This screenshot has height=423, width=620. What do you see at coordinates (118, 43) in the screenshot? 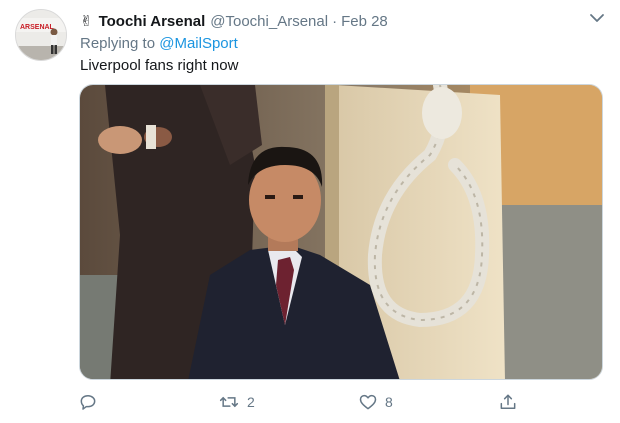
I see `replying-to-label: Replying to` at bounding box center [118, 43].